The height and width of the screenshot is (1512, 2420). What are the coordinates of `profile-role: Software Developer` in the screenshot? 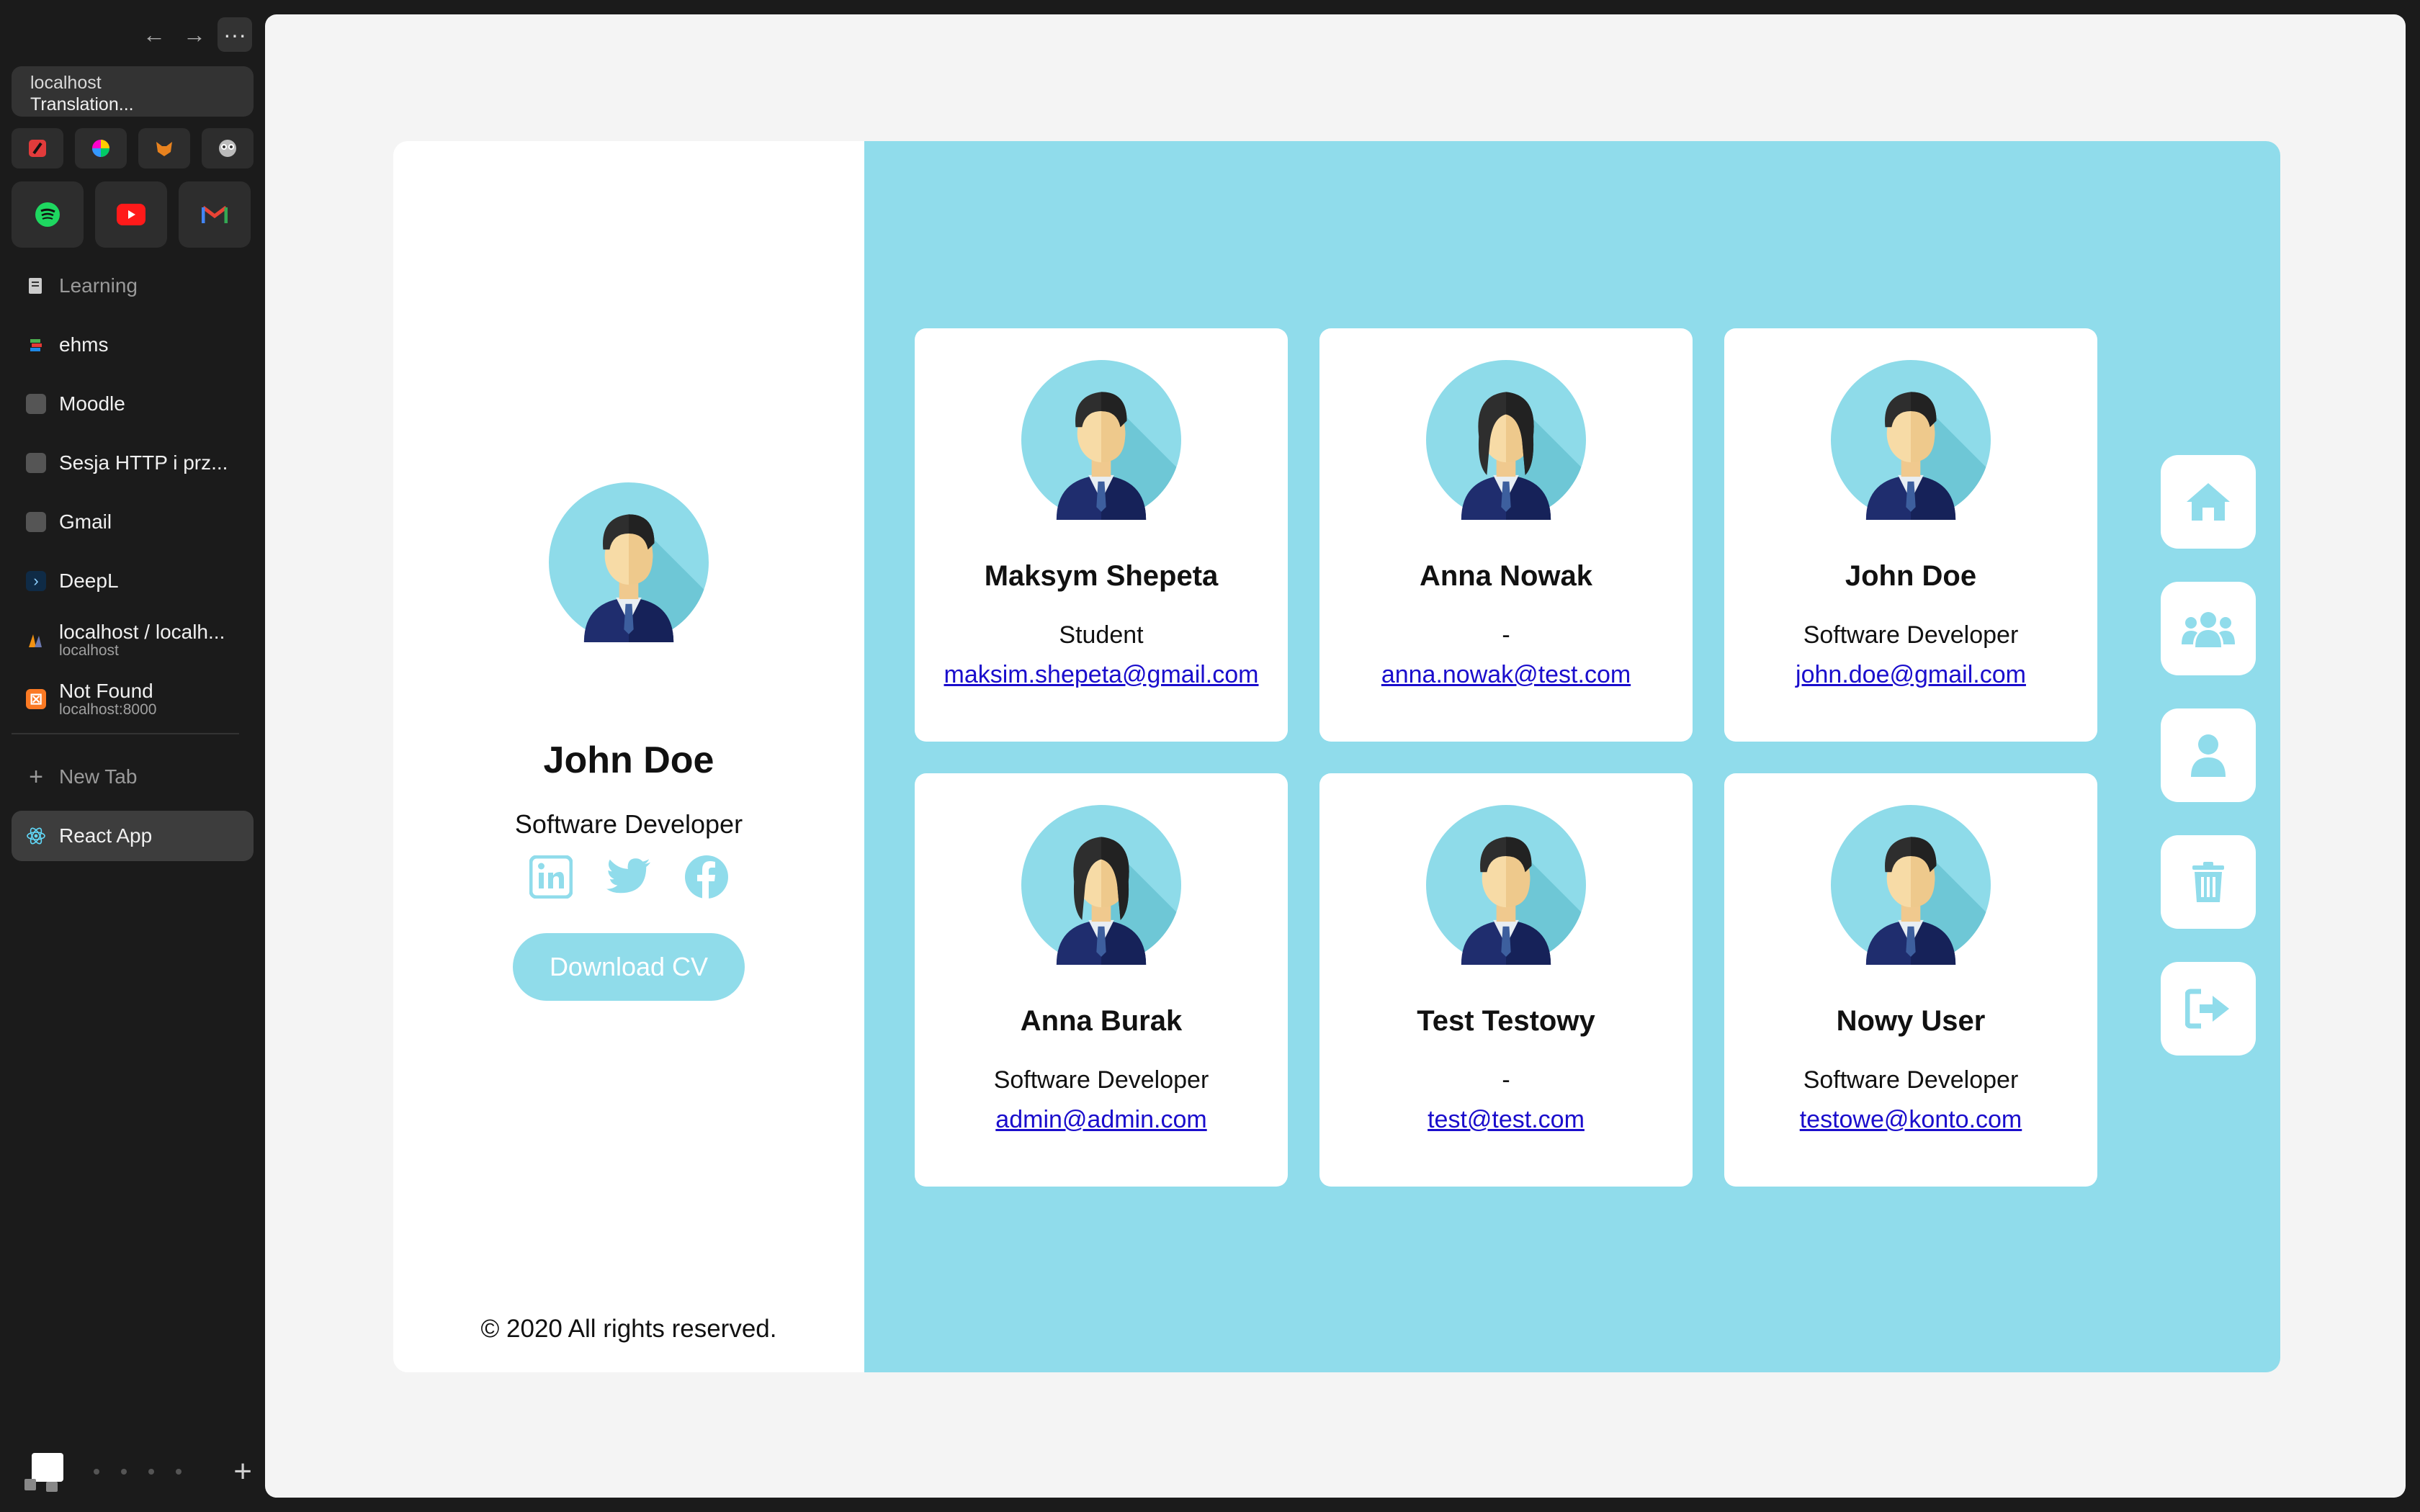 It's located at (628, 824).